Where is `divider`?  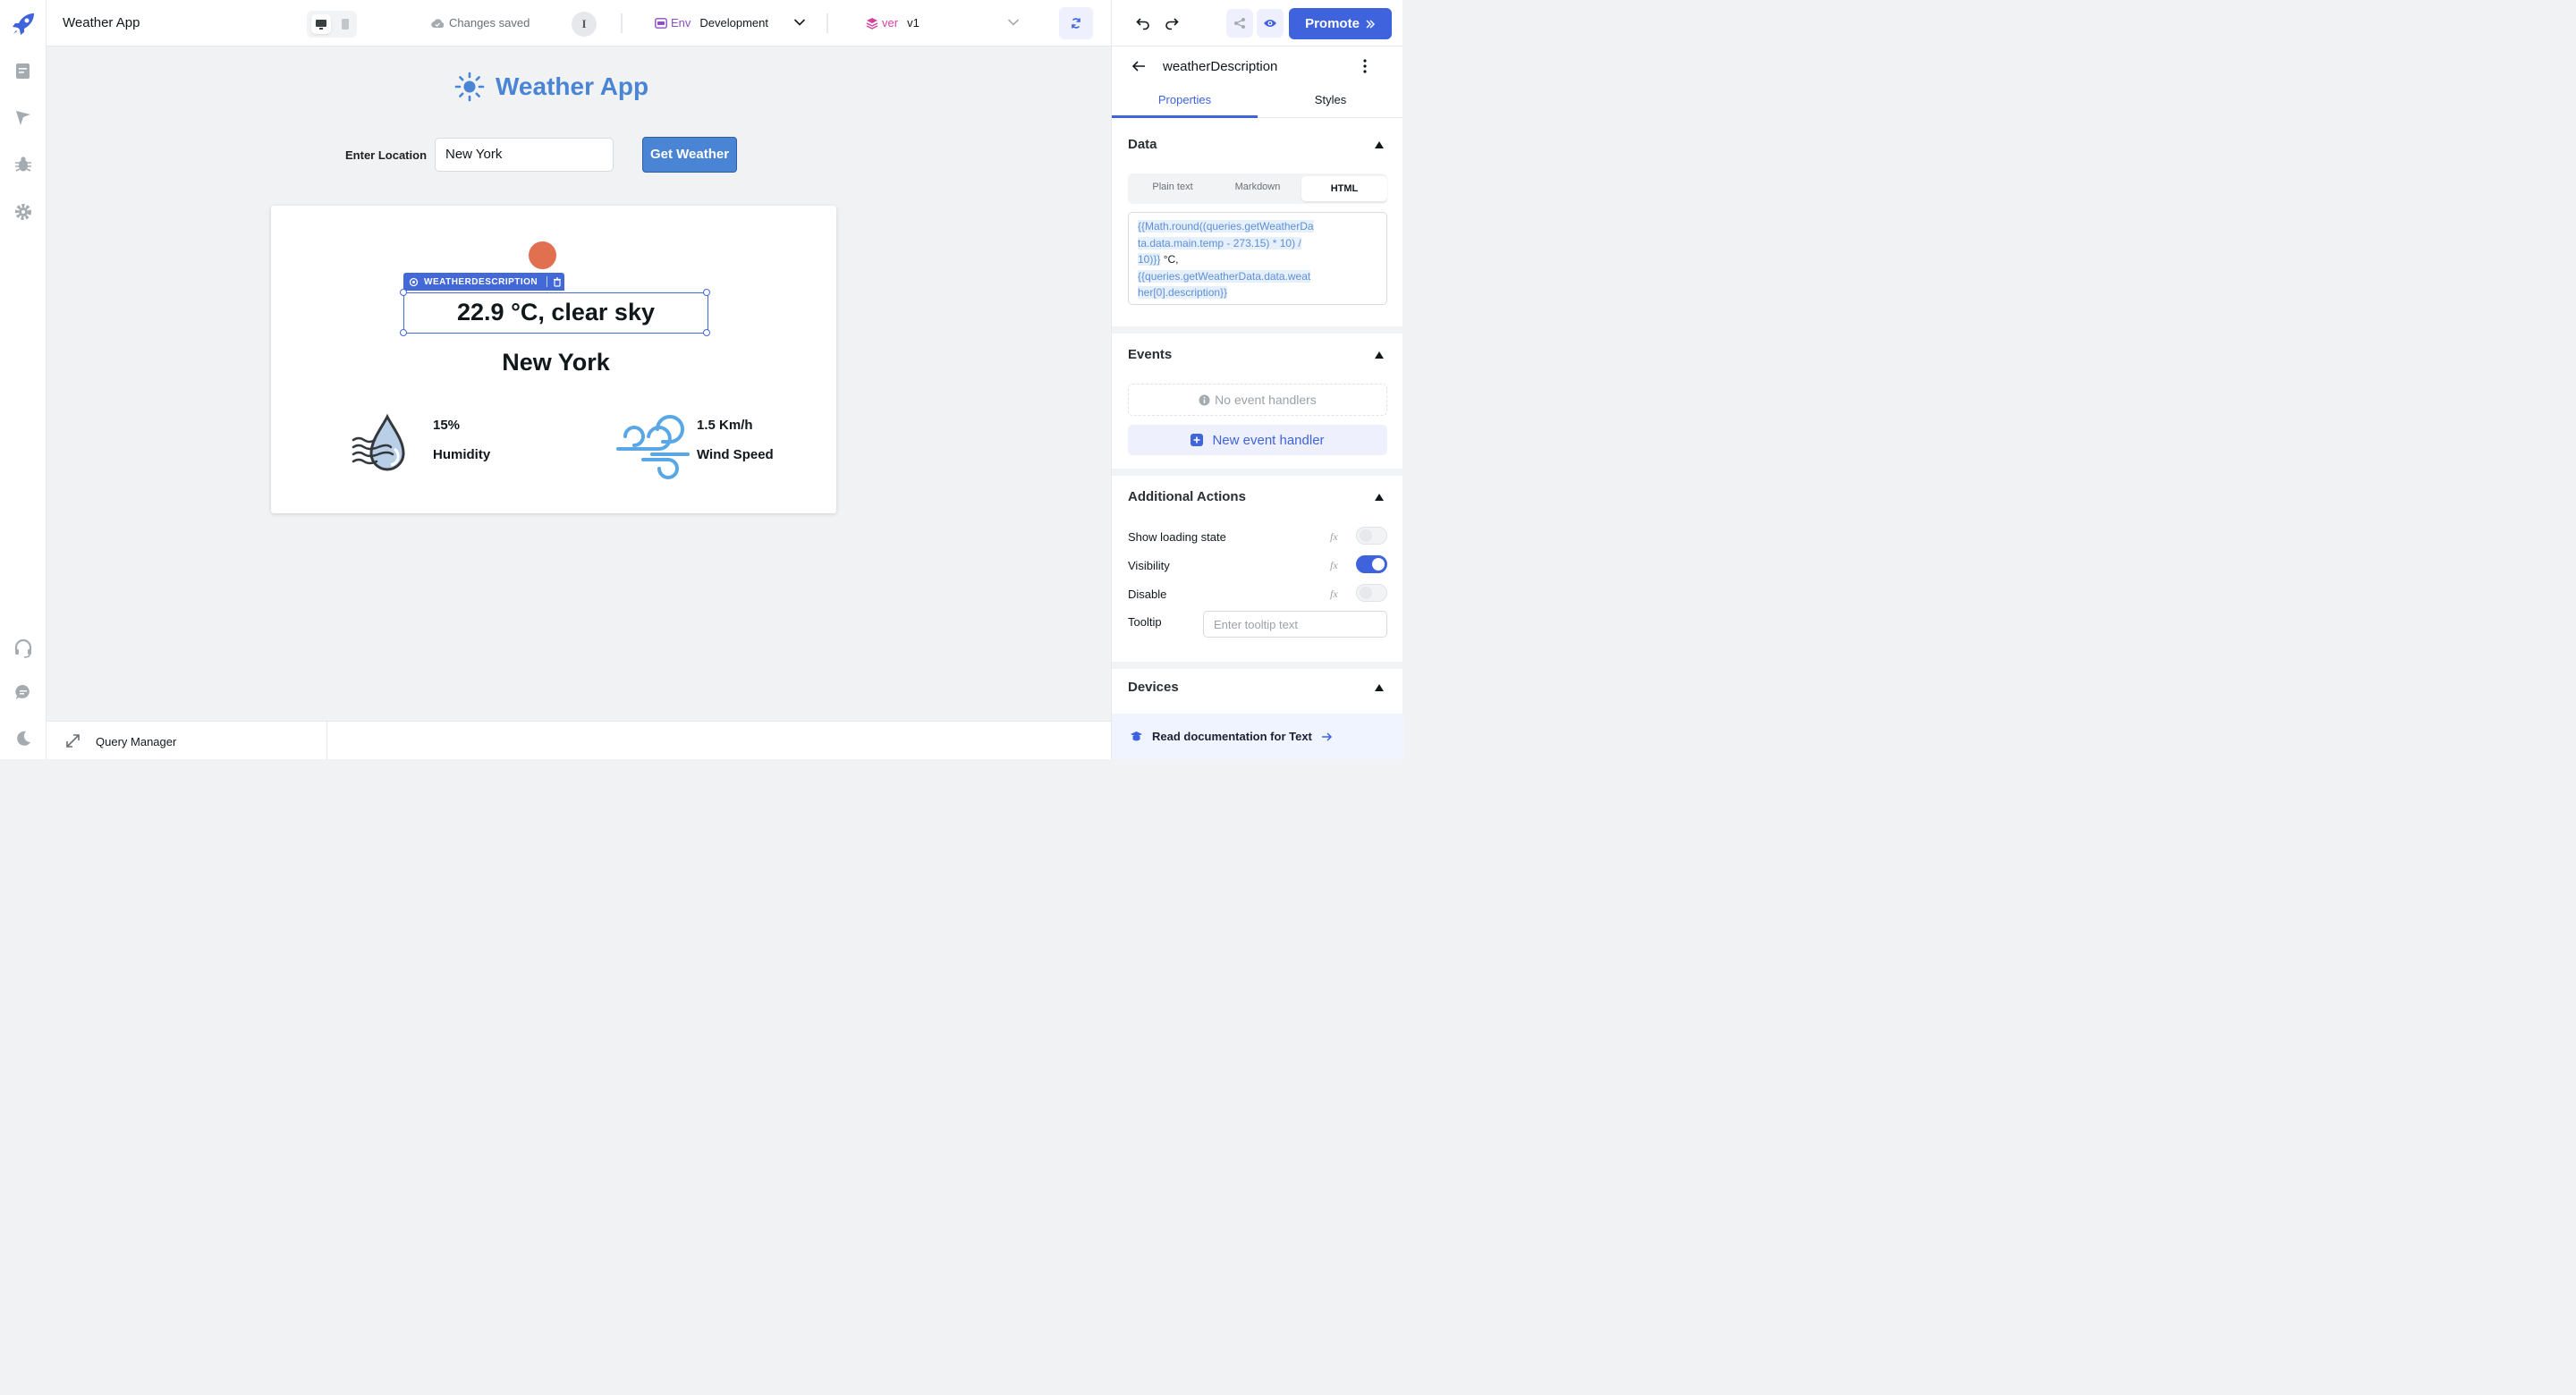 divider is located at coordinates (827, 23).